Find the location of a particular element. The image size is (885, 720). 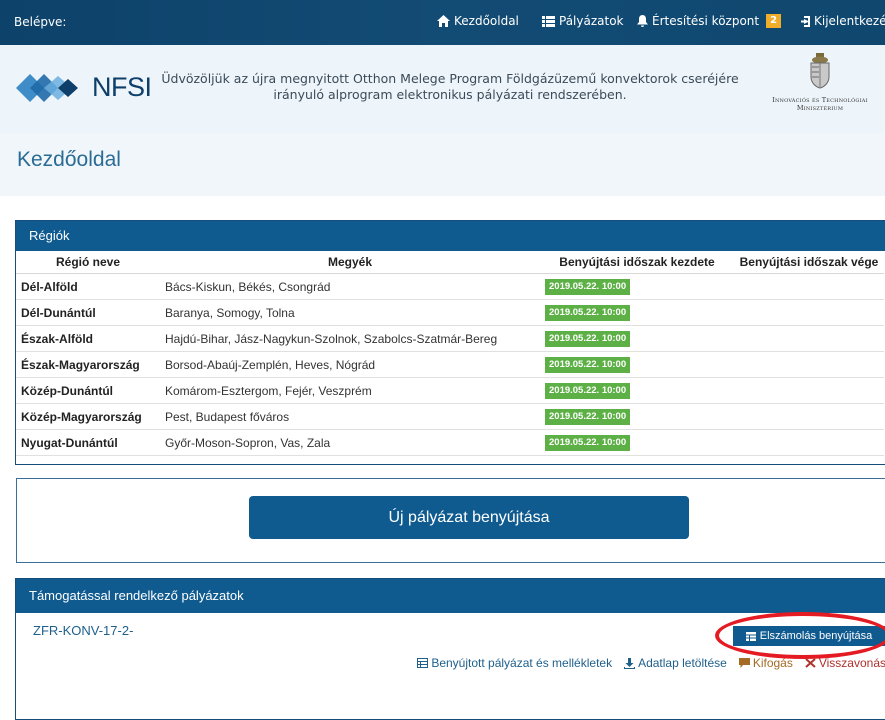

region-counties: Borsod-Abaúj-Zemplén, Heves, Nógrád is located at coordinates (350, 364).